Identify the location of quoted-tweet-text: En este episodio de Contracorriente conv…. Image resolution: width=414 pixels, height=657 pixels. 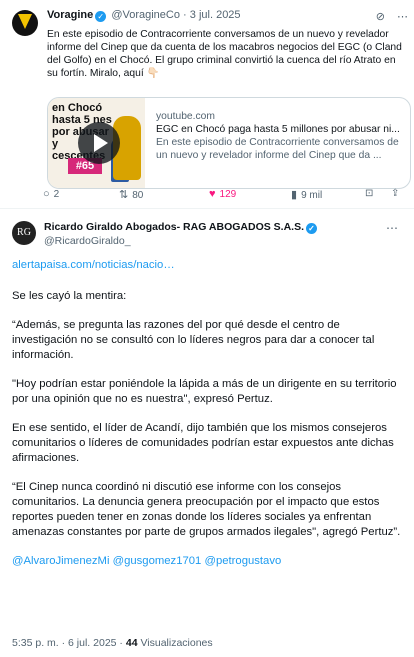
(224, 54).